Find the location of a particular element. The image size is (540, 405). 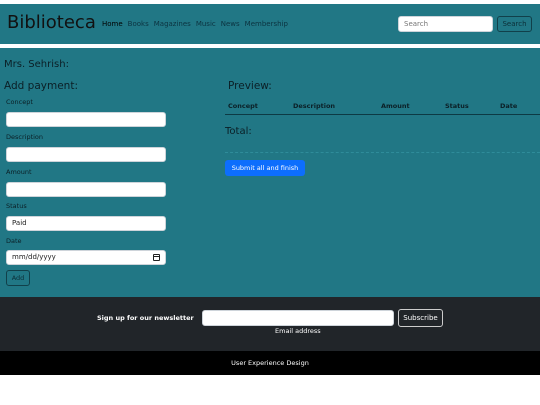

footer: User Experience Design is located at coordinates (270, 363).